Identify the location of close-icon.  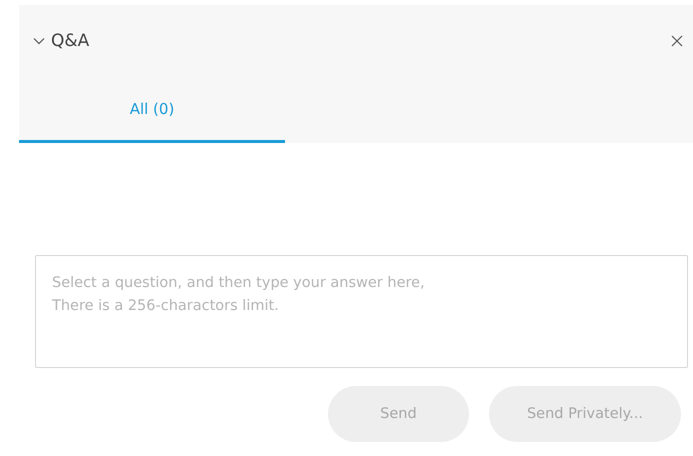
(677, 41).